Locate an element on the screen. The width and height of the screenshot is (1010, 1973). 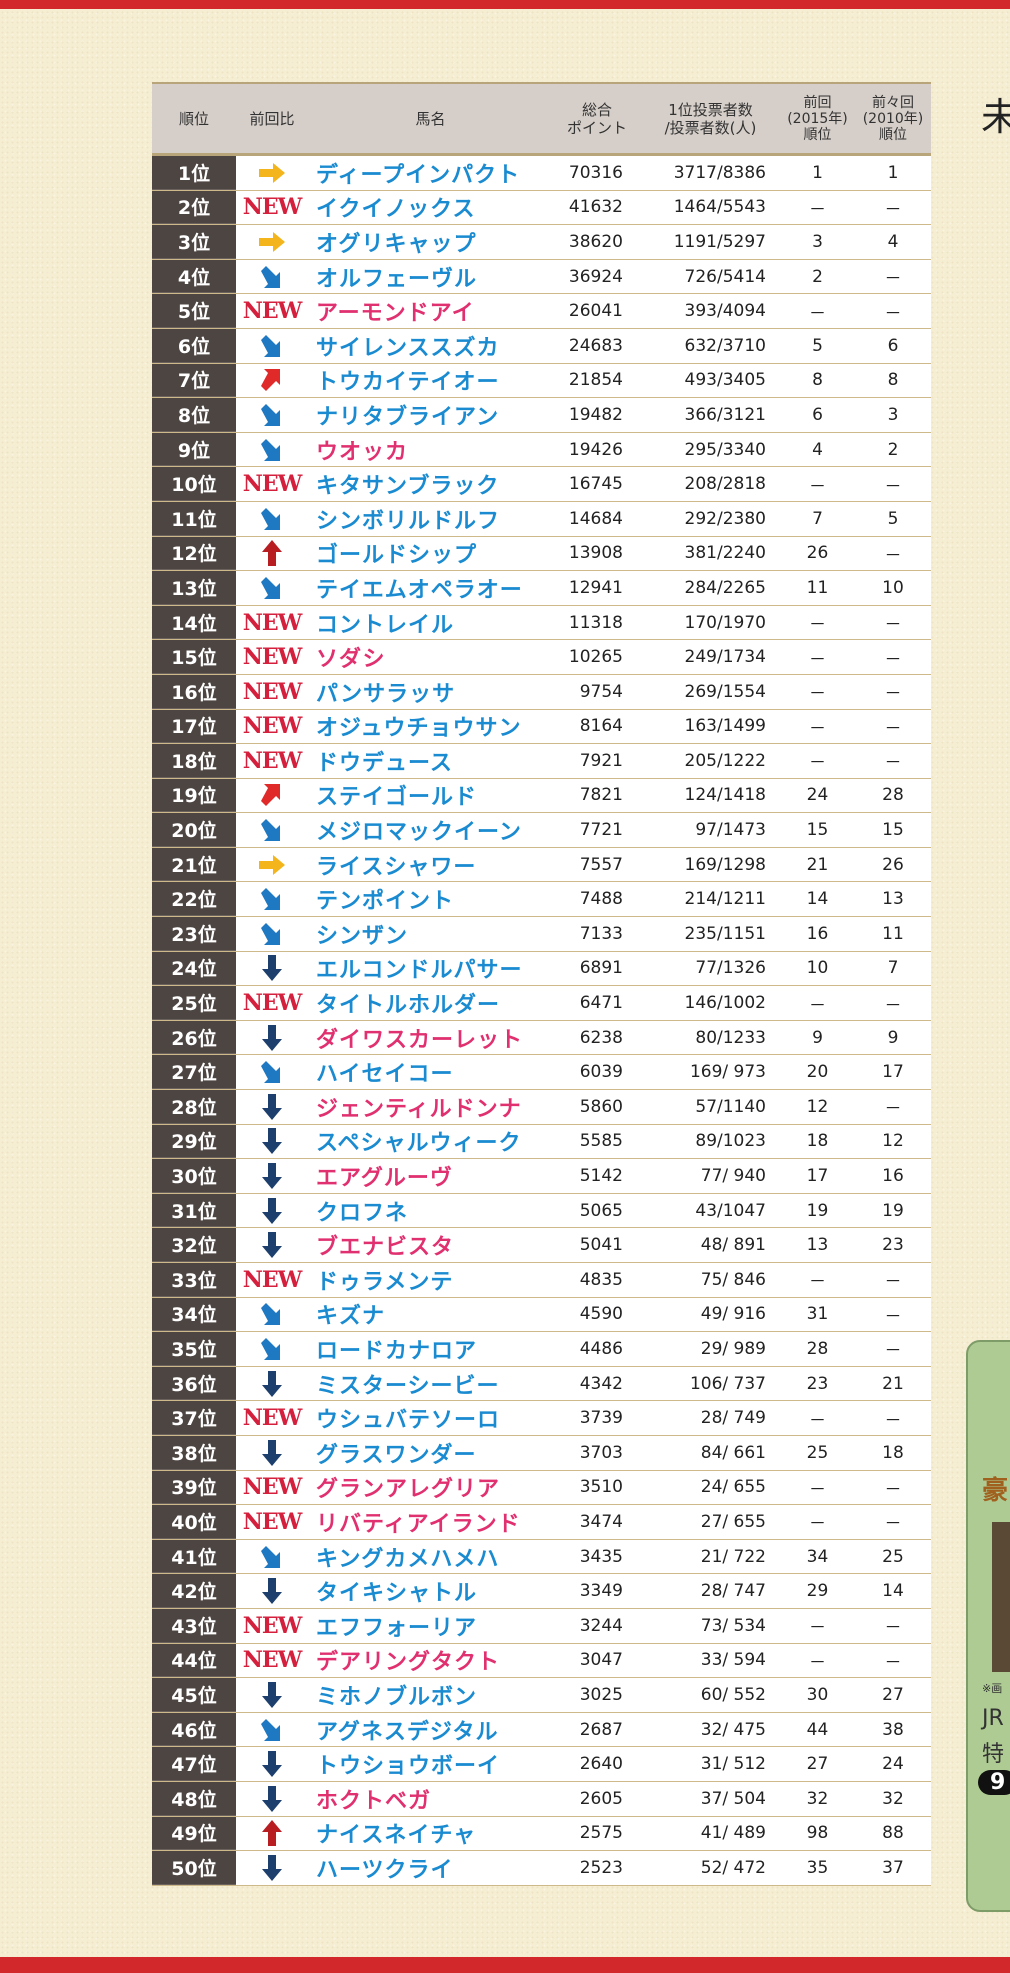
horse-name: ミスターシービー is located at coordinates (408, 1386).